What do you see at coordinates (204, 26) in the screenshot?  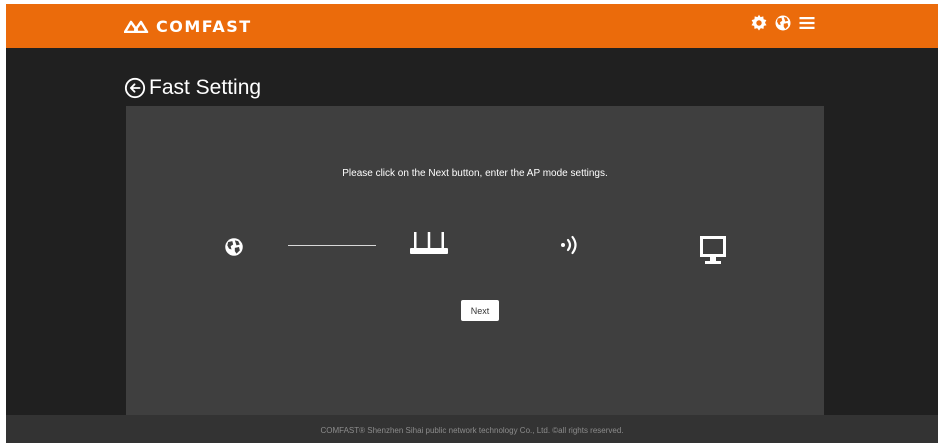 I see `logo-text: COMFAST` at bounding box center [204, 26].